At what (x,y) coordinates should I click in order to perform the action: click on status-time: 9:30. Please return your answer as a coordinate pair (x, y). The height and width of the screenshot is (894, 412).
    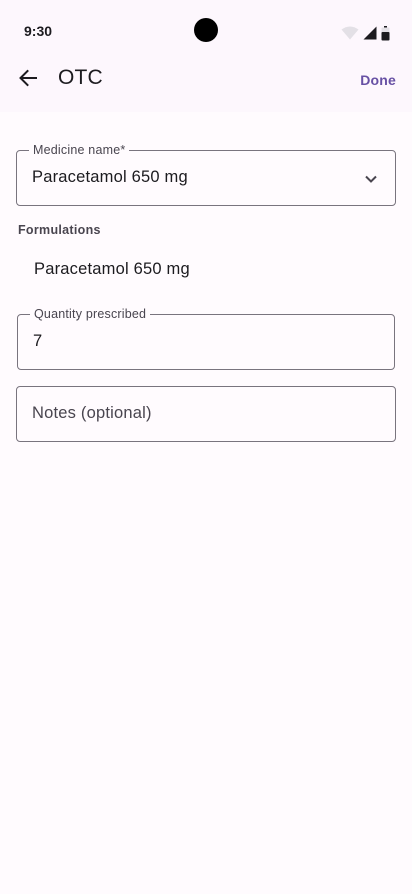
    Looking at the image, I should click on (38, 31).